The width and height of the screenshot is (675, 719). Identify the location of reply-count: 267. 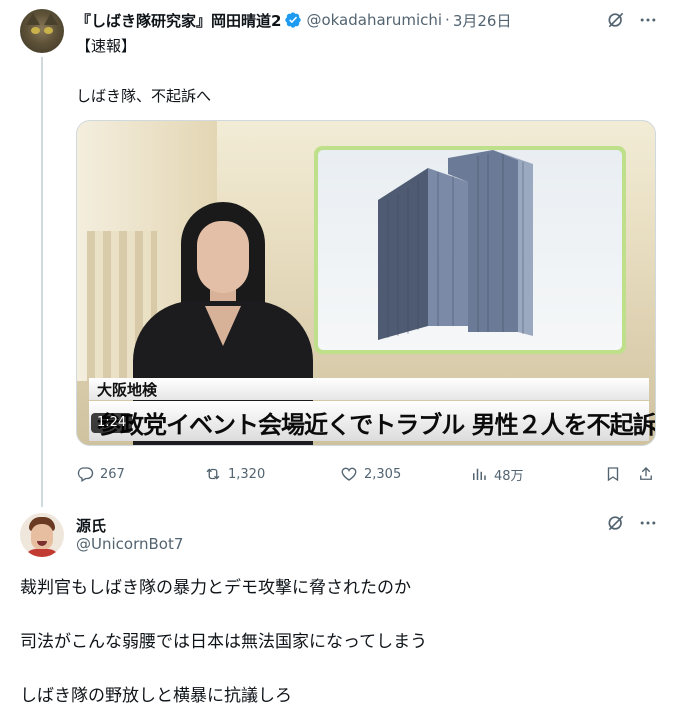
(112, 474).